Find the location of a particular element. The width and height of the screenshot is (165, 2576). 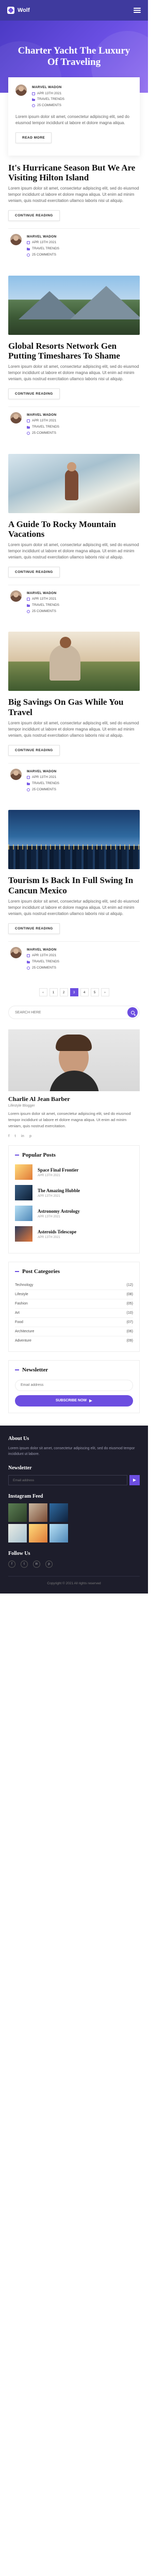

hamburger-icon is located at coordinates (137, 10).